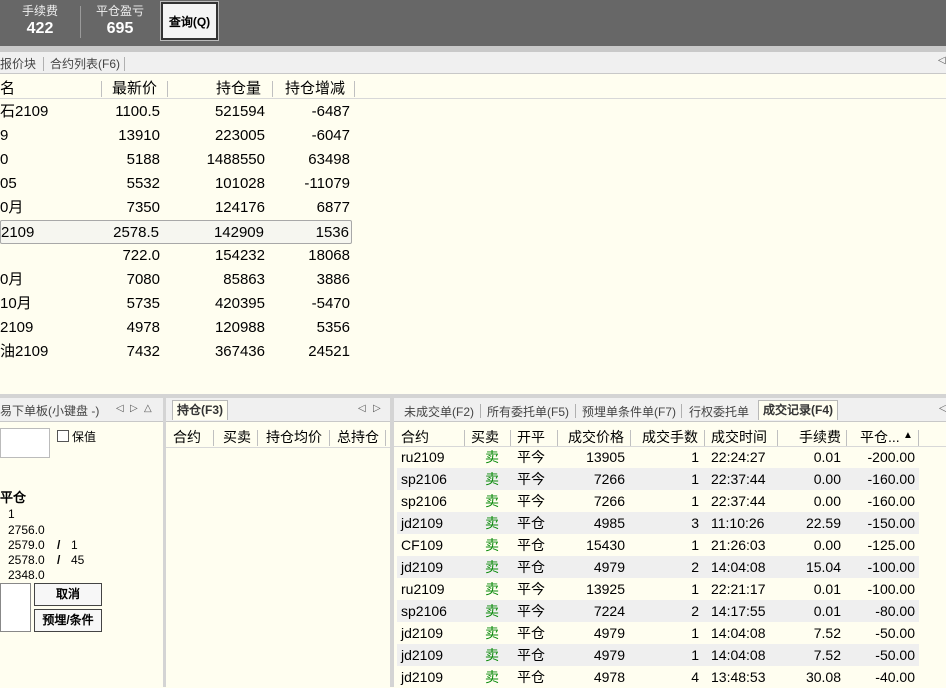  What do you see at coordinates (329, 159) in the screenshot?
I see `quote-oi-change: 63498` at bounding box center [329, 159].